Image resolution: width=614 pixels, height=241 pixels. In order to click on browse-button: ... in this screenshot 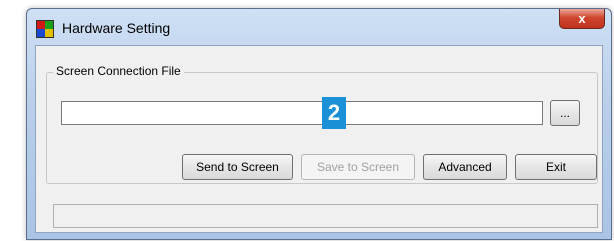, I will do `click(565, 113)`.